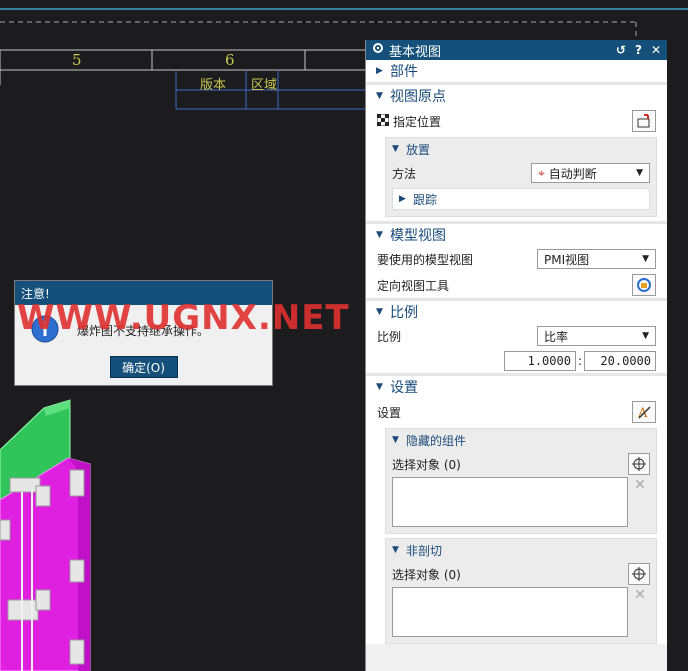 The width and height of the screenshot is (688, 671). Describe the element at coordinates (644, 121) in the screenshot. I see `specify-location-button` at that location.